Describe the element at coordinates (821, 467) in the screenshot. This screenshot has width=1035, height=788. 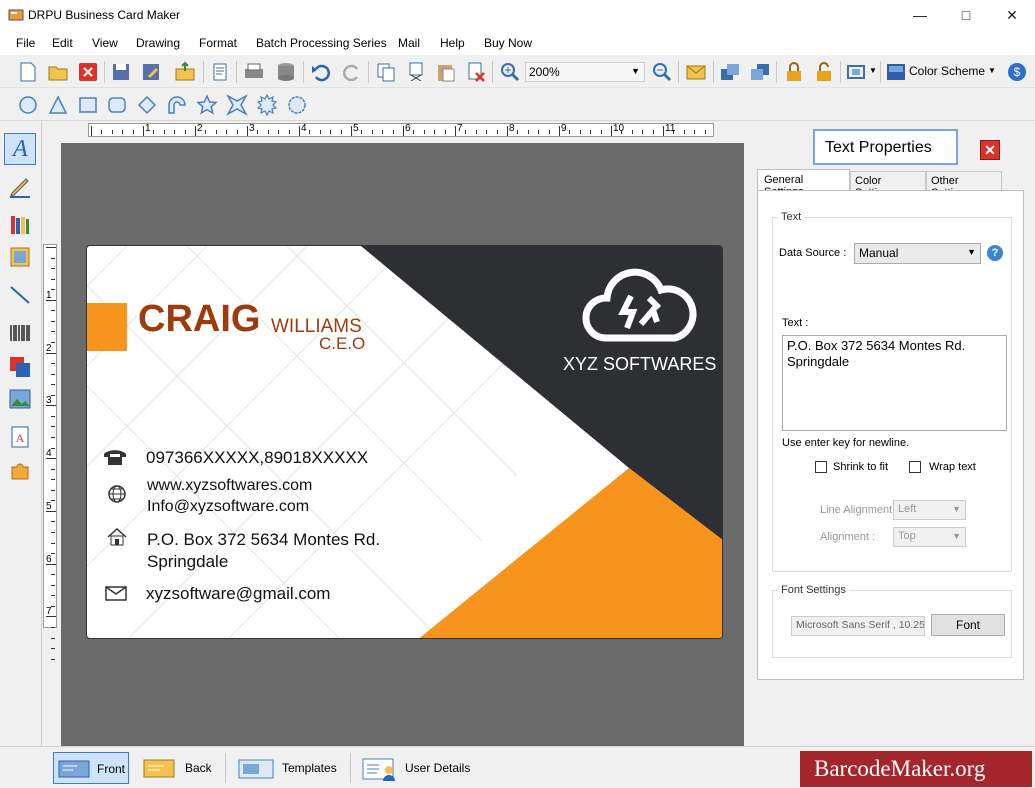
I see `shrink-to-fit-checkbox` at that location.